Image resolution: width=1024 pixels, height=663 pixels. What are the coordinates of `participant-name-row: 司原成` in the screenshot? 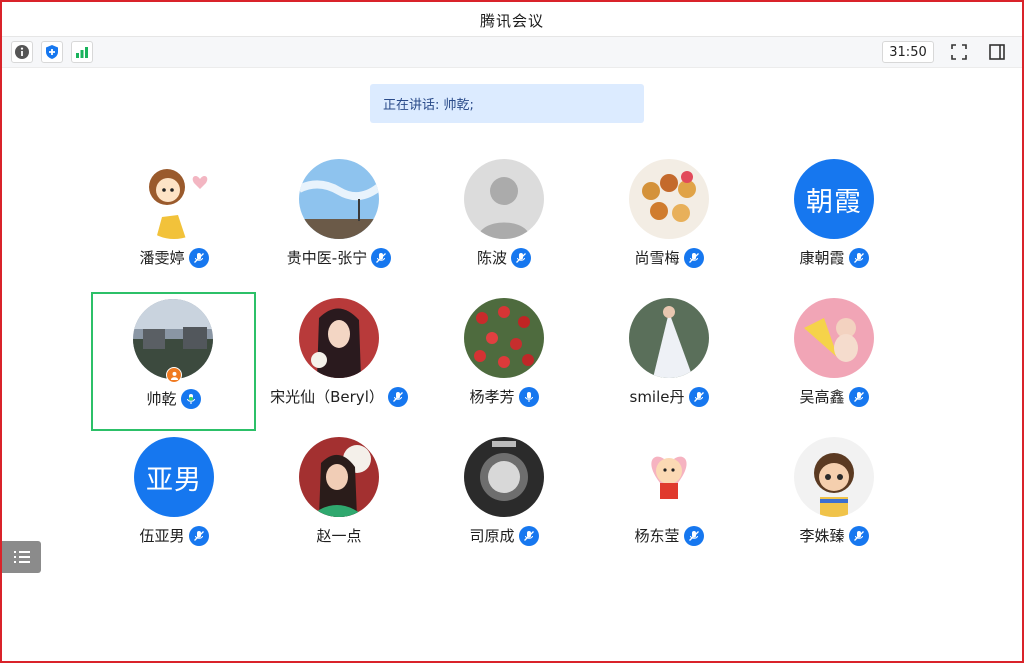 It's located at (504, 535).